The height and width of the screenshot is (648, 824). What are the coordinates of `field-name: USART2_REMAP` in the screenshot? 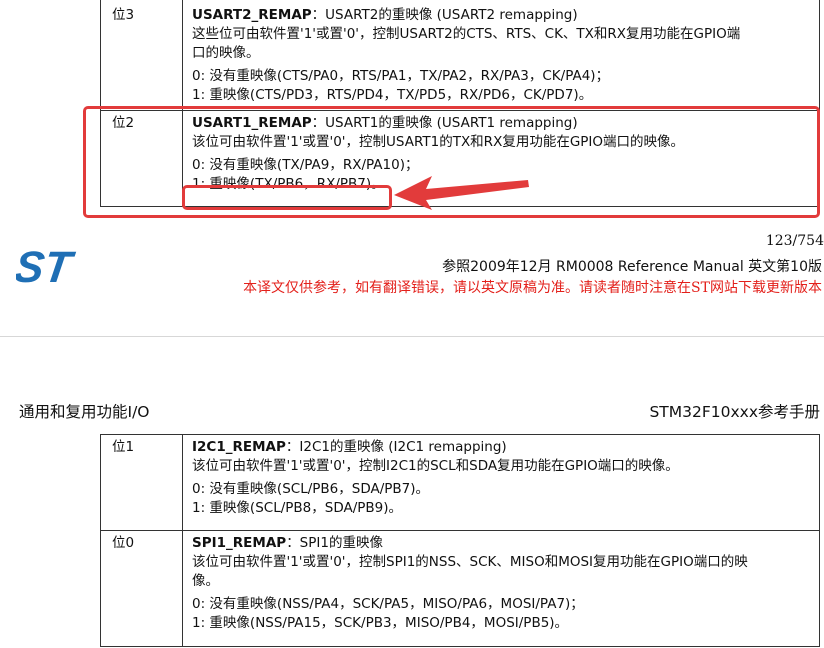 It's located at (252, 15).